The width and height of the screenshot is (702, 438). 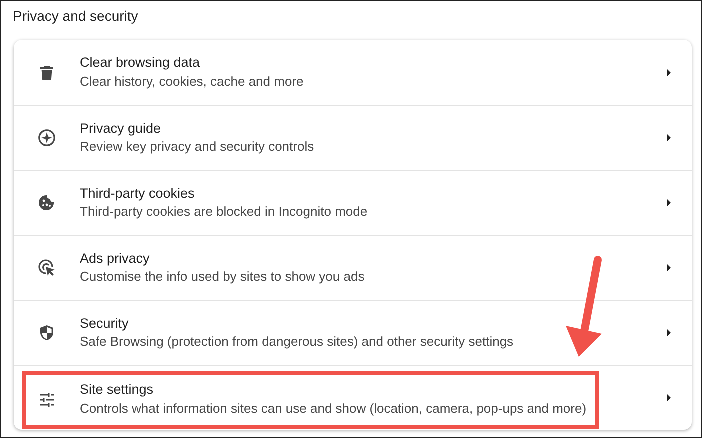 I want to click on settings-row: Ads privacy Customise the info used by sites to show you ads, so click(x=353, y=267).